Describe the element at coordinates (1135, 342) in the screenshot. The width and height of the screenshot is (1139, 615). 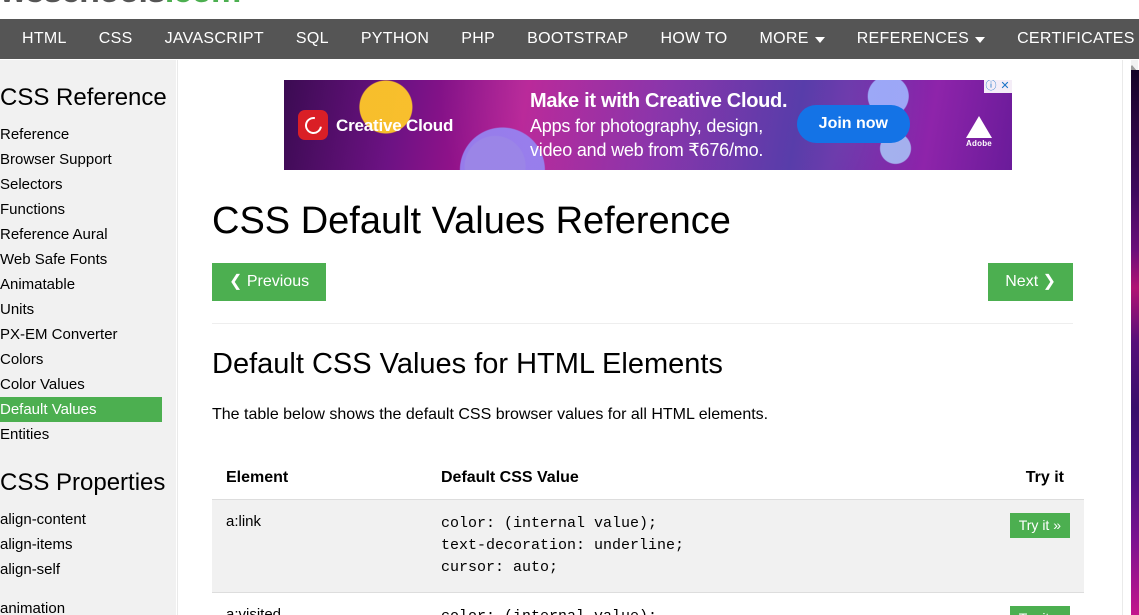
I see `side-advertisement` at that location.